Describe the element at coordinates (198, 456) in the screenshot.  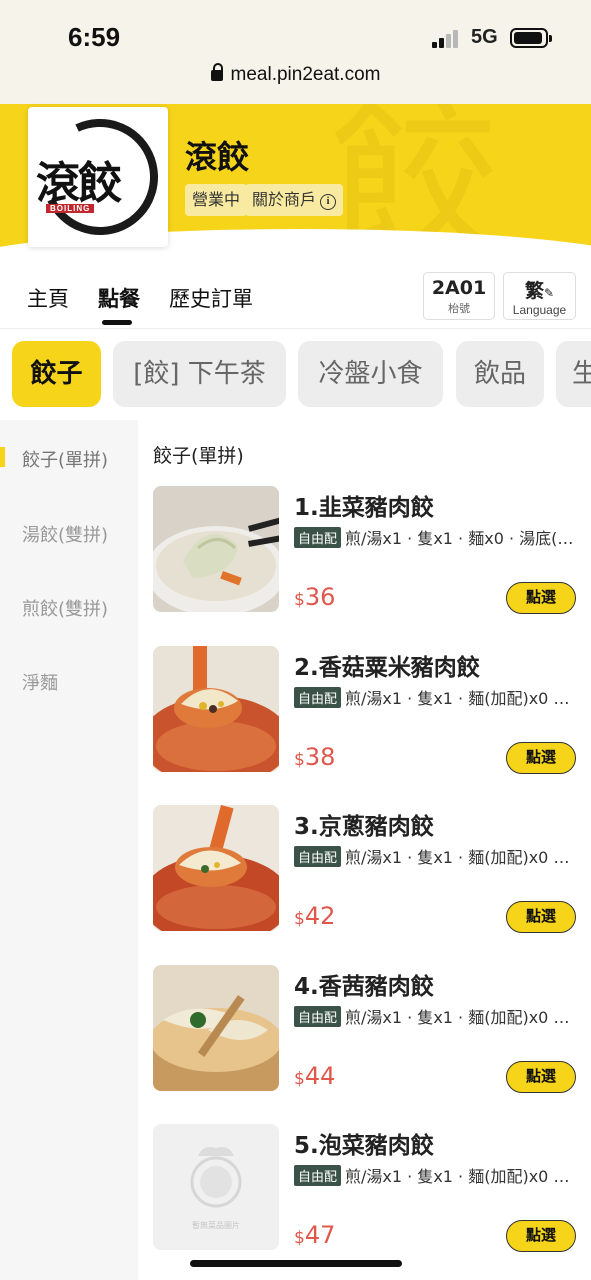
I see `section-title: 餃子(單拼)` at that location.